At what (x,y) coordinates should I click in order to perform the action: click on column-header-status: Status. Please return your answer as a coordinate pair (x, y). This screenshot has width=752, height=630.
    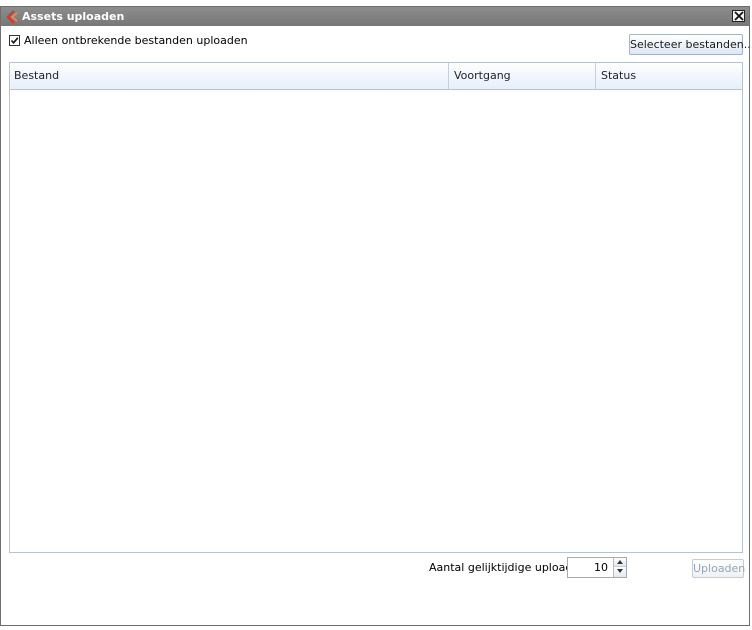
    Looking at the image, I should click on (671, 76).